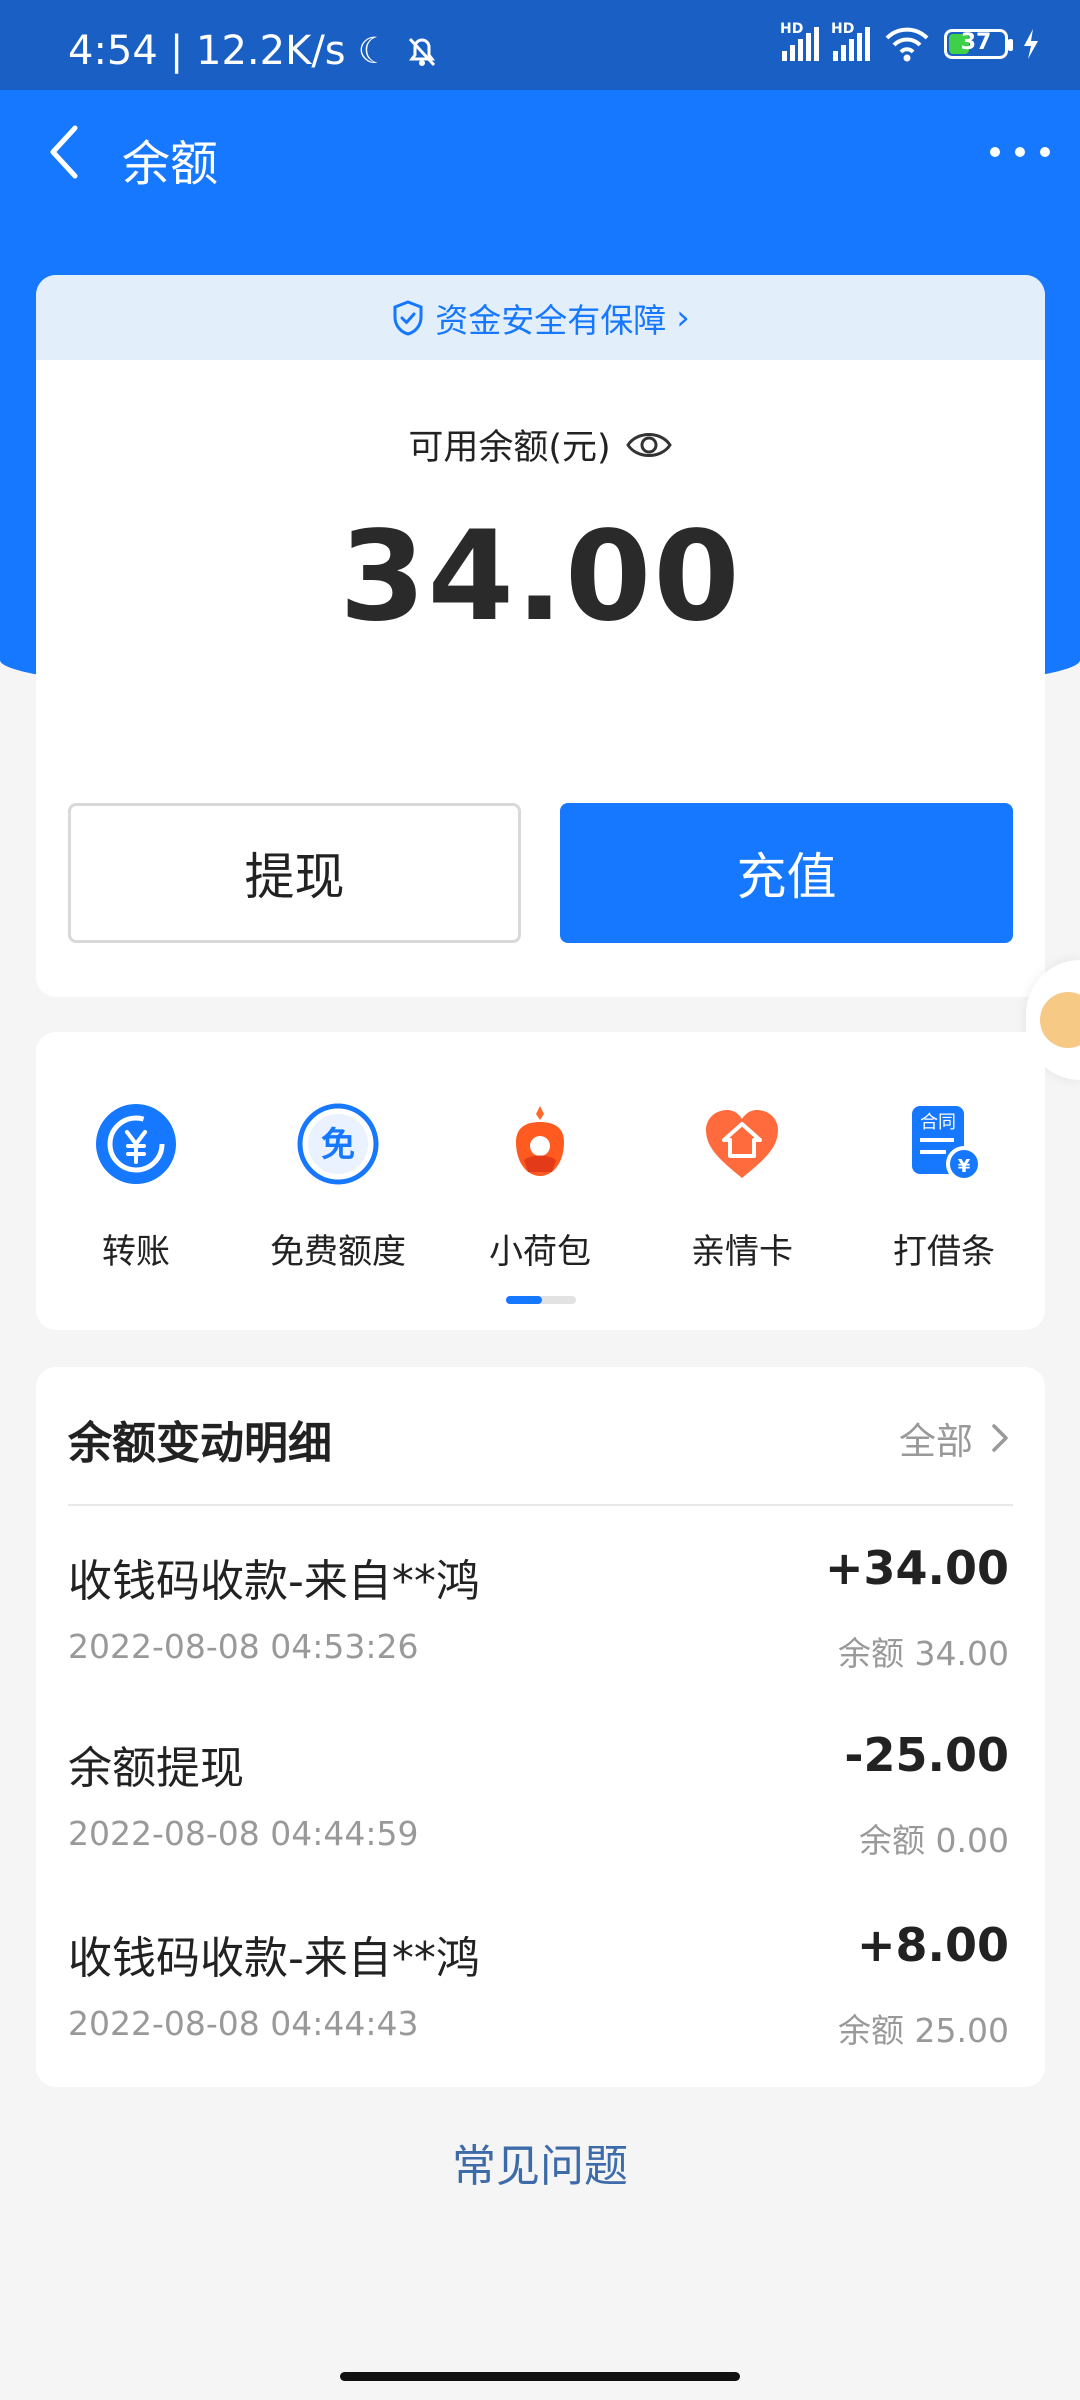 The image size is (1080, 2400). Describe the element at coordinates (373, 51) in the screenshot. I see `moon-icon: ☾` at that location.